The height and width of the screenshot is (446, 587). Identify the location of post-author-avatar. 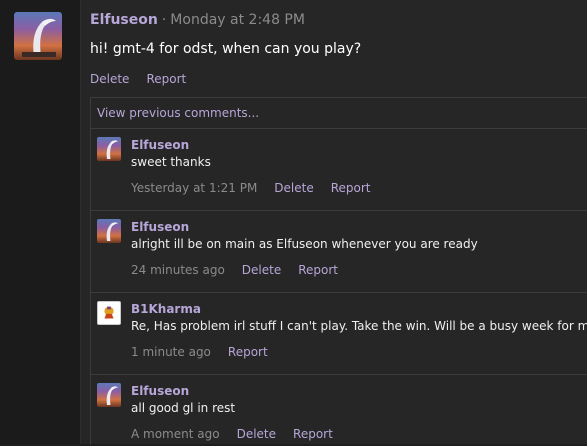
(38, 36).